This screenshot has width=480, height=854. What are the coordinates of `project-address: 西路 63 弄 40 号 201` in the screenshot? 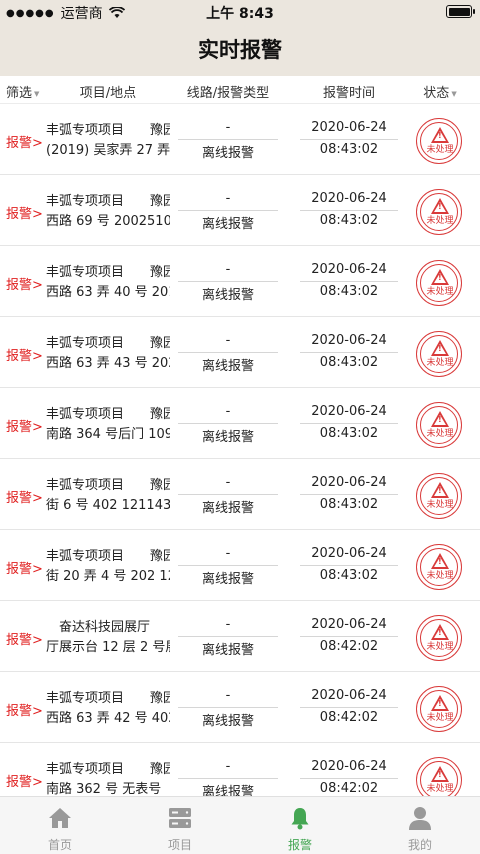 It's located at (108, 292).